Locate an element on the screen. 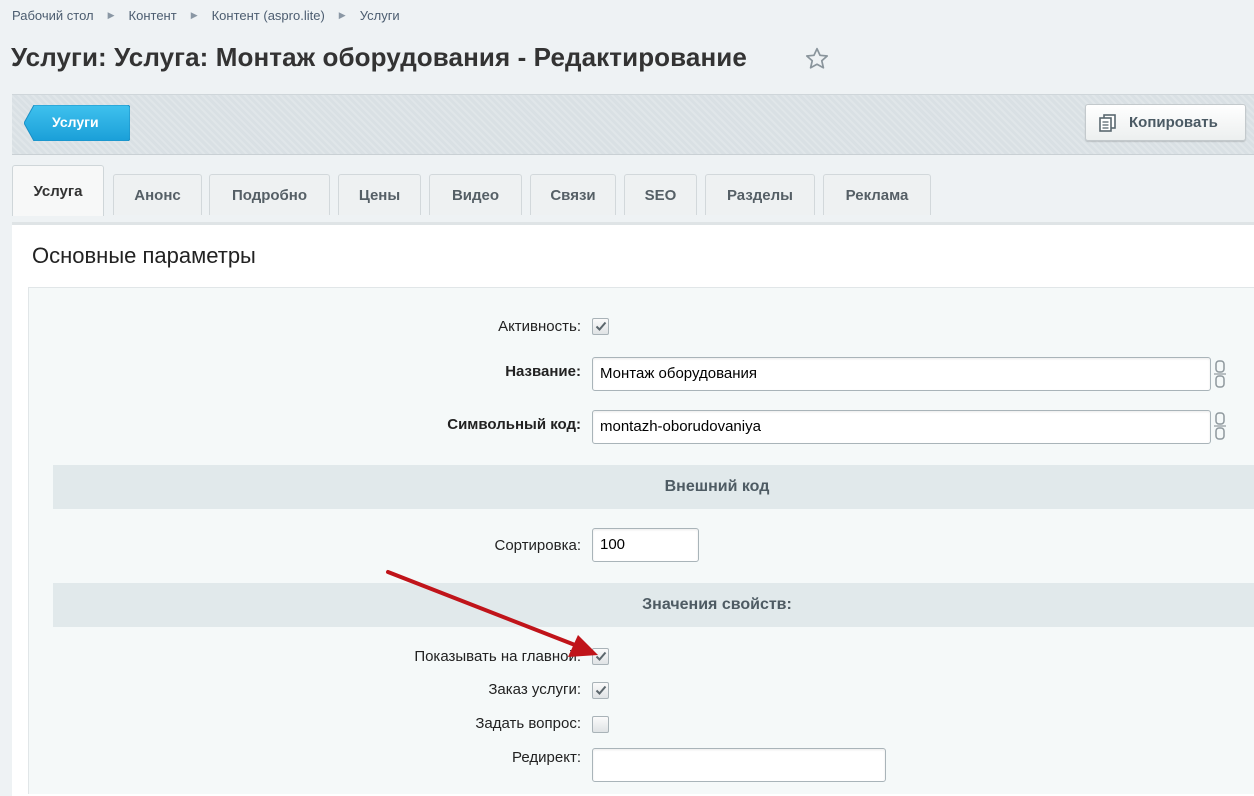  back-to-list-button: Услуги is located at coordinates (77, 123).